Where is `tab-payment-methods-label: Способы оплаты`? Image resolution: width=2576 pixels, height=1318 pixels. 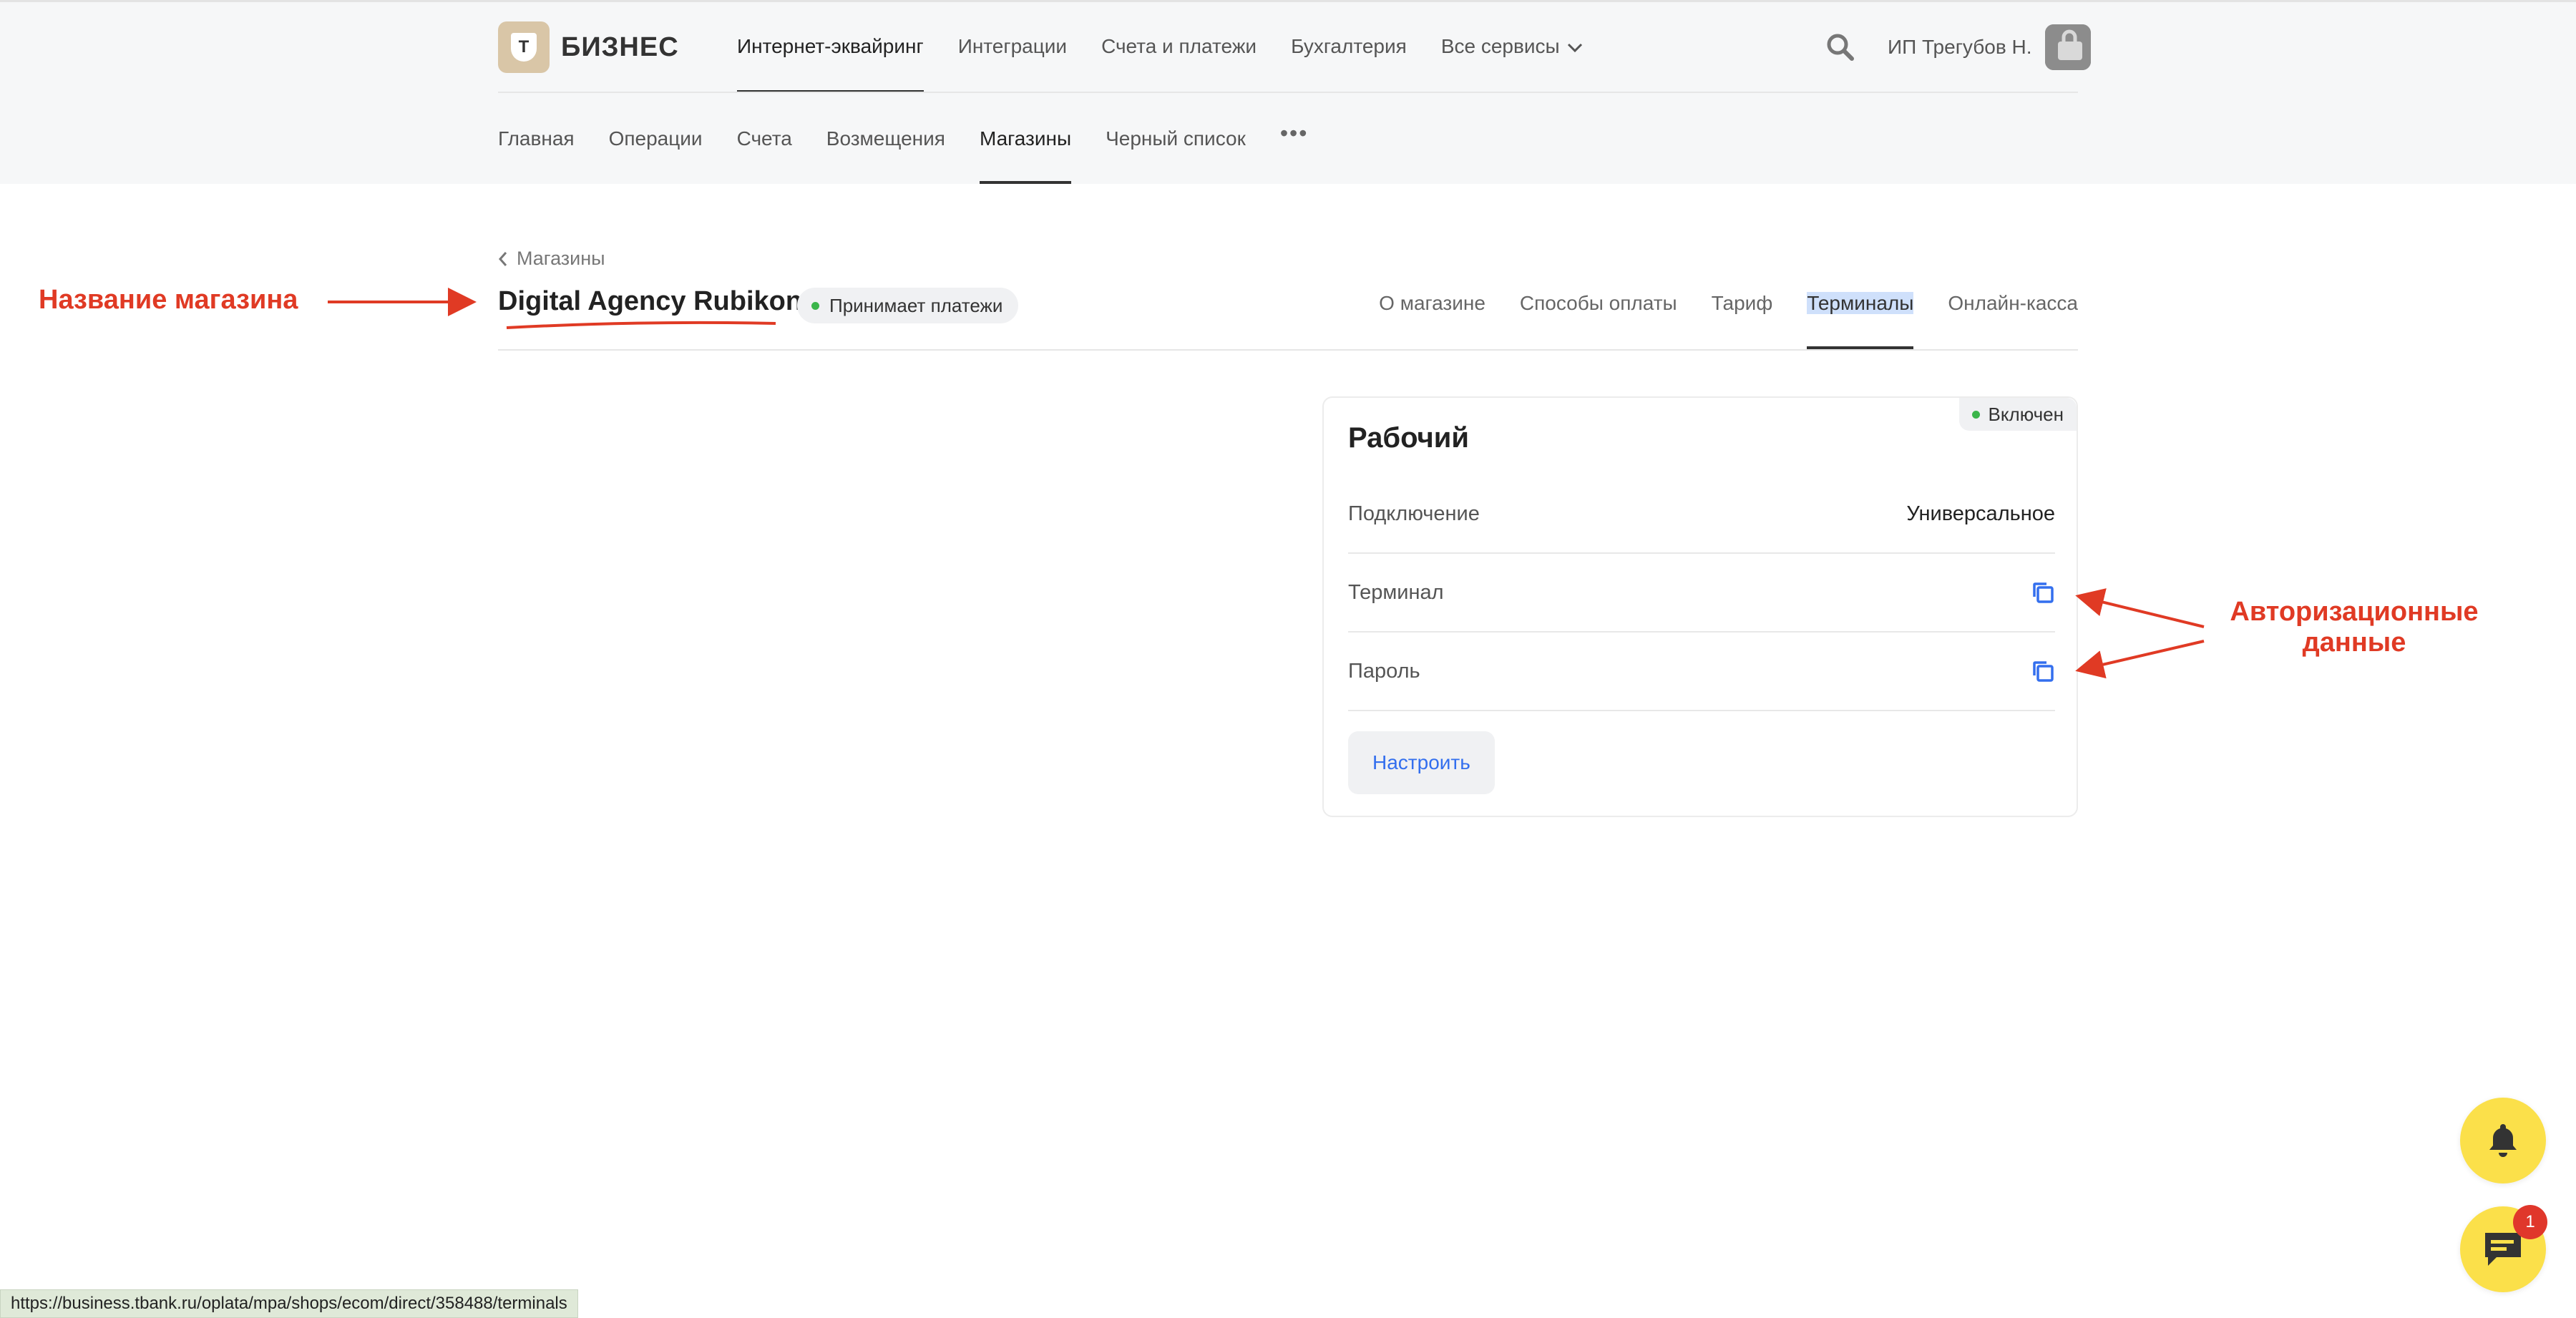 tab-payment-methods-label: Способы оплаты is located at coordinates (1598, 303).